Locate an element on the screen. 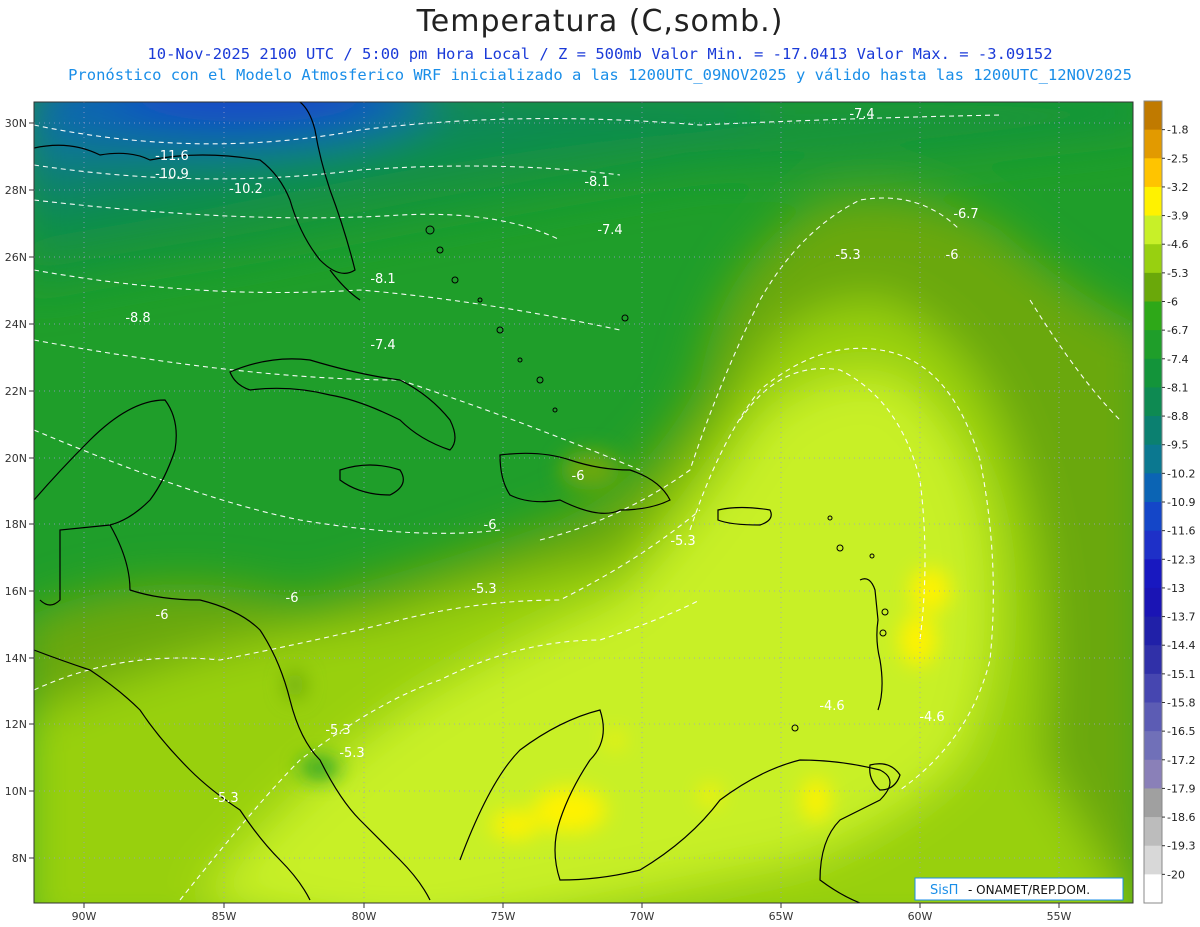 The width and height of the screenshot is (1200, 927). colorbar-label: -6.7 is located at coordinates (1177, 330).